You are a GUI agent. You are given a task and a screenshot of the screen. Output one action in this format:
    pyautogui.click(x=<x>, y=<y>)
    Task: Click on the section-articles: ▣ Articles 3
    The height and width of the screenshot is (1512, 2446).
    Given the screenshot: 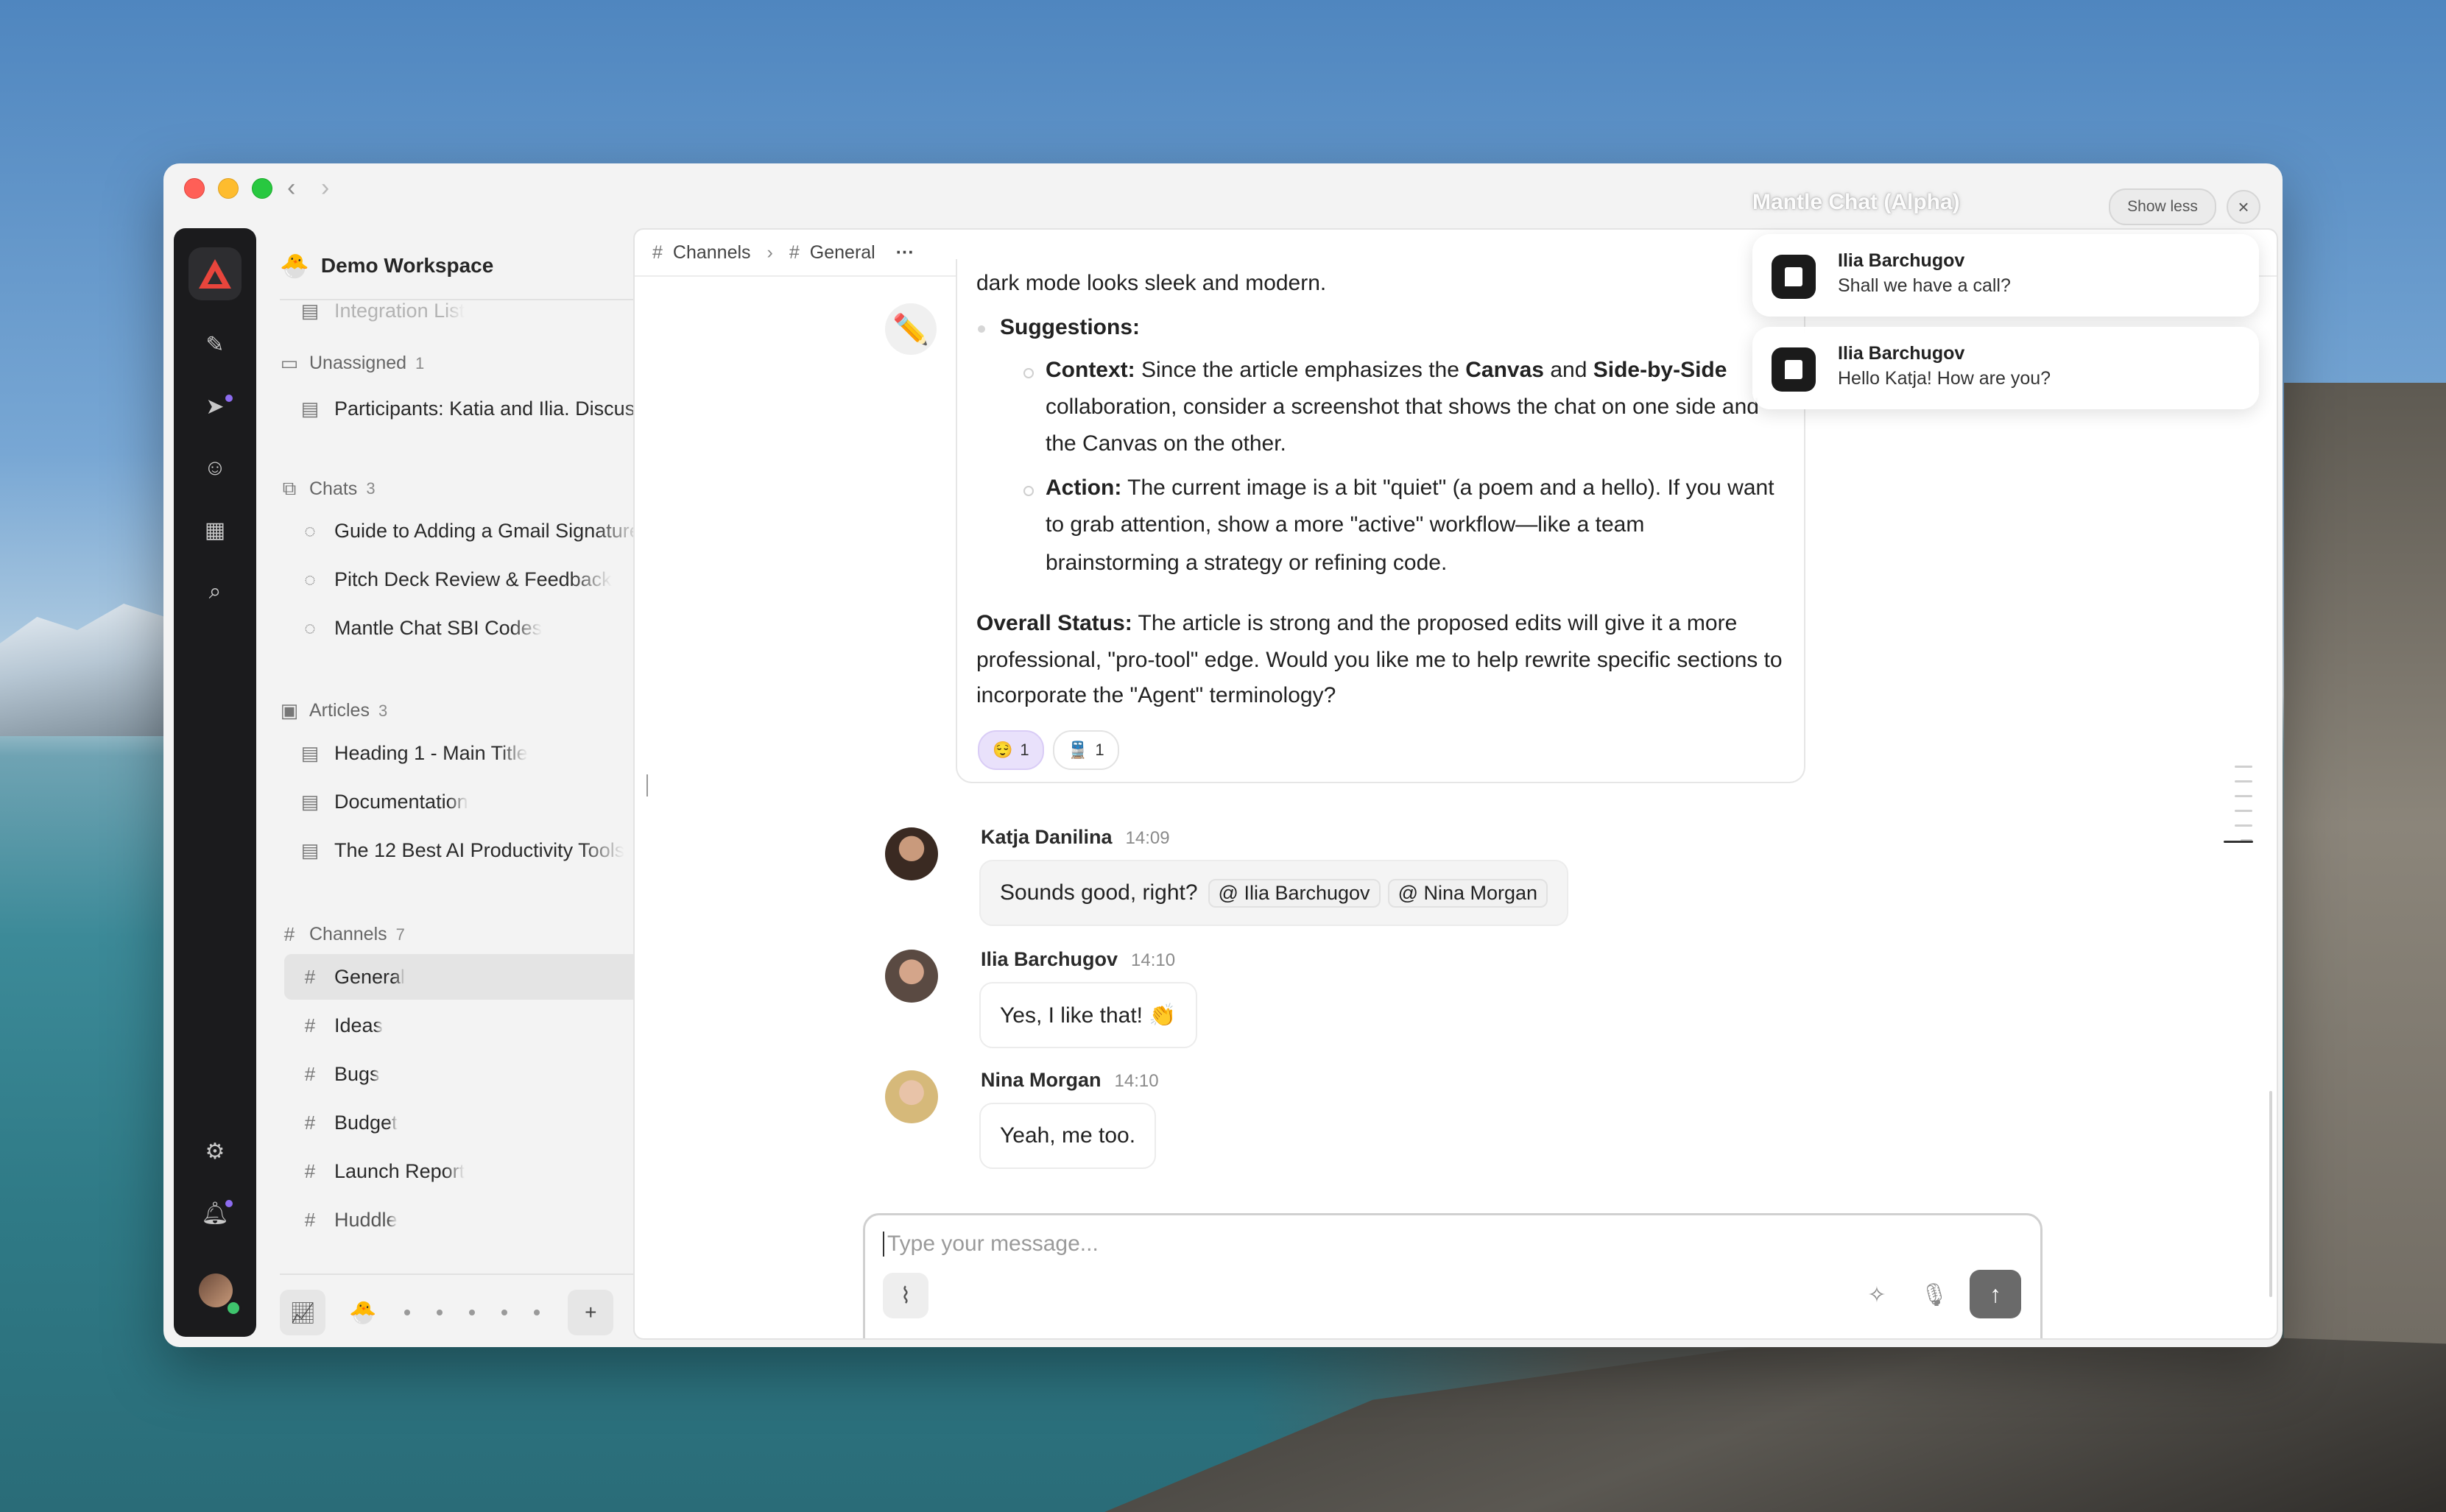 What is the action you would take?
    pyautogui.click(x=333, y=710)
    